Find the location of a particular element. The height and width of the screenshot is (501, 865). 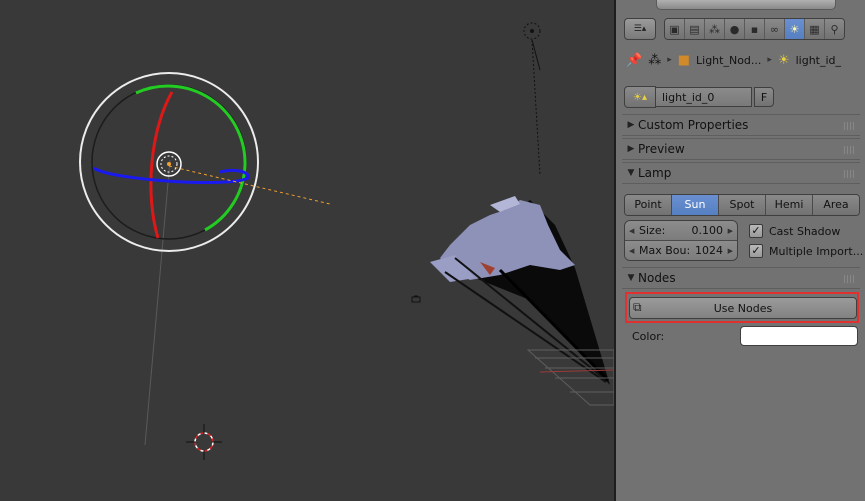

panel-nodes: ▼ Nodes is located at coordinates (741, 278).